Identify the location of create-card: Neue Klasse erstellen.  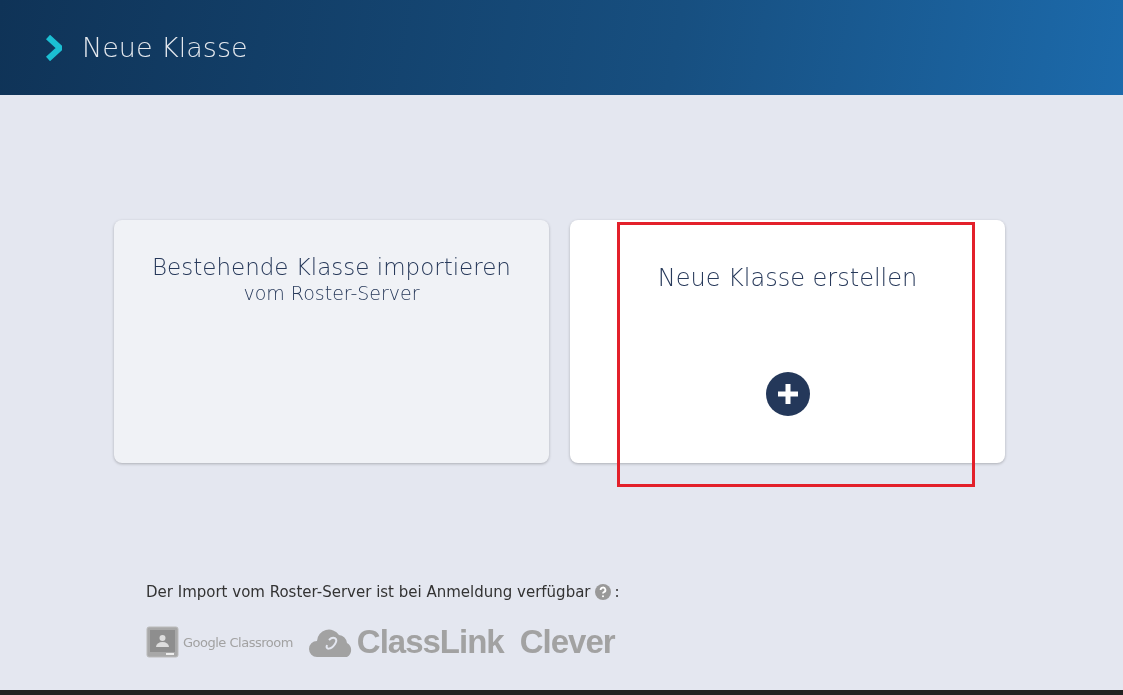
(787, 341).